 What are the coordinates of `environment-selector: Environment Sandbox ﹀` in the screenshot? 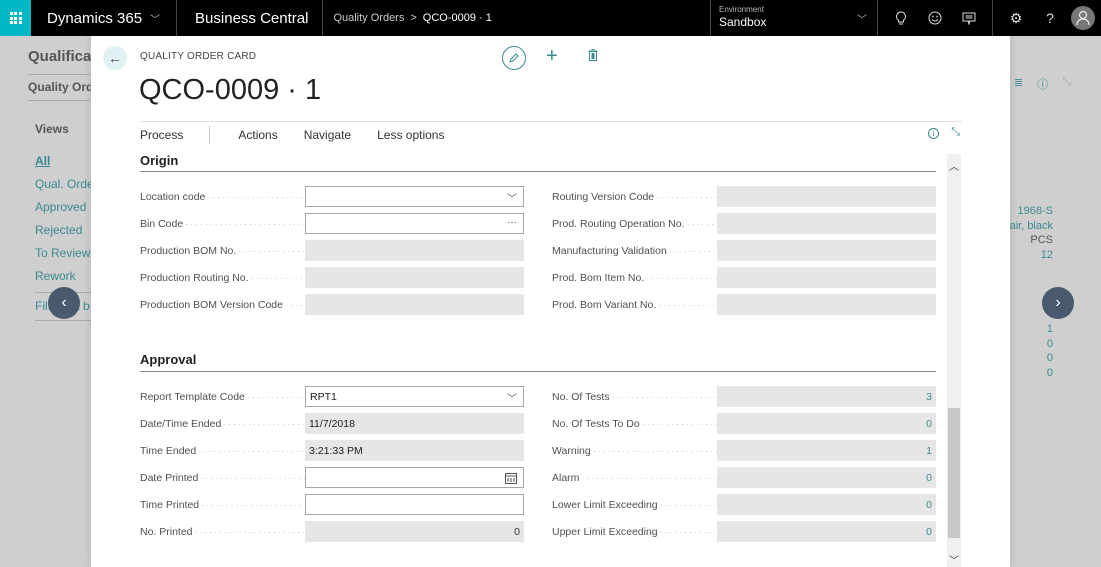 It's located at (794, 18).